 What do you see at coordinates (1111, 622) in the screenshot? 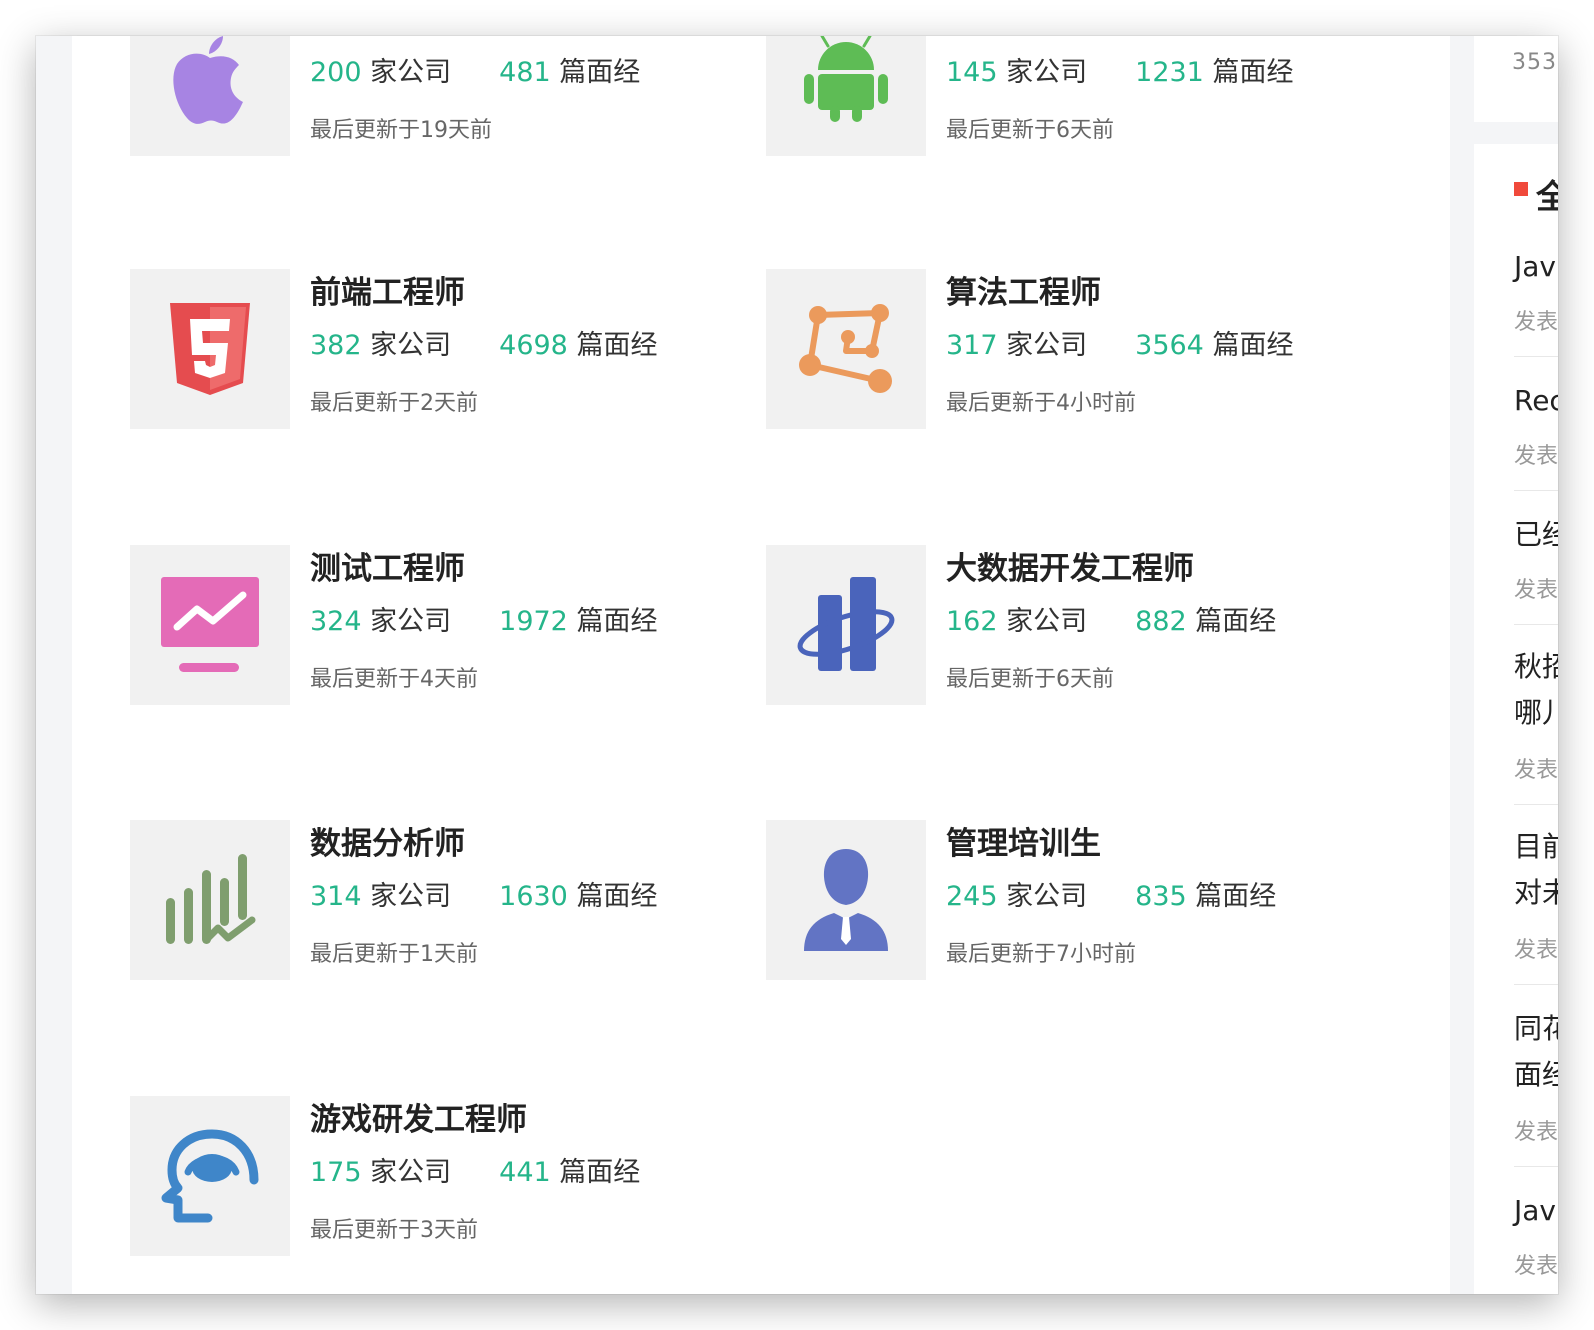
I see `category-stats: 162 家公司 882 篇面经` at bounding box center [1111, 622].